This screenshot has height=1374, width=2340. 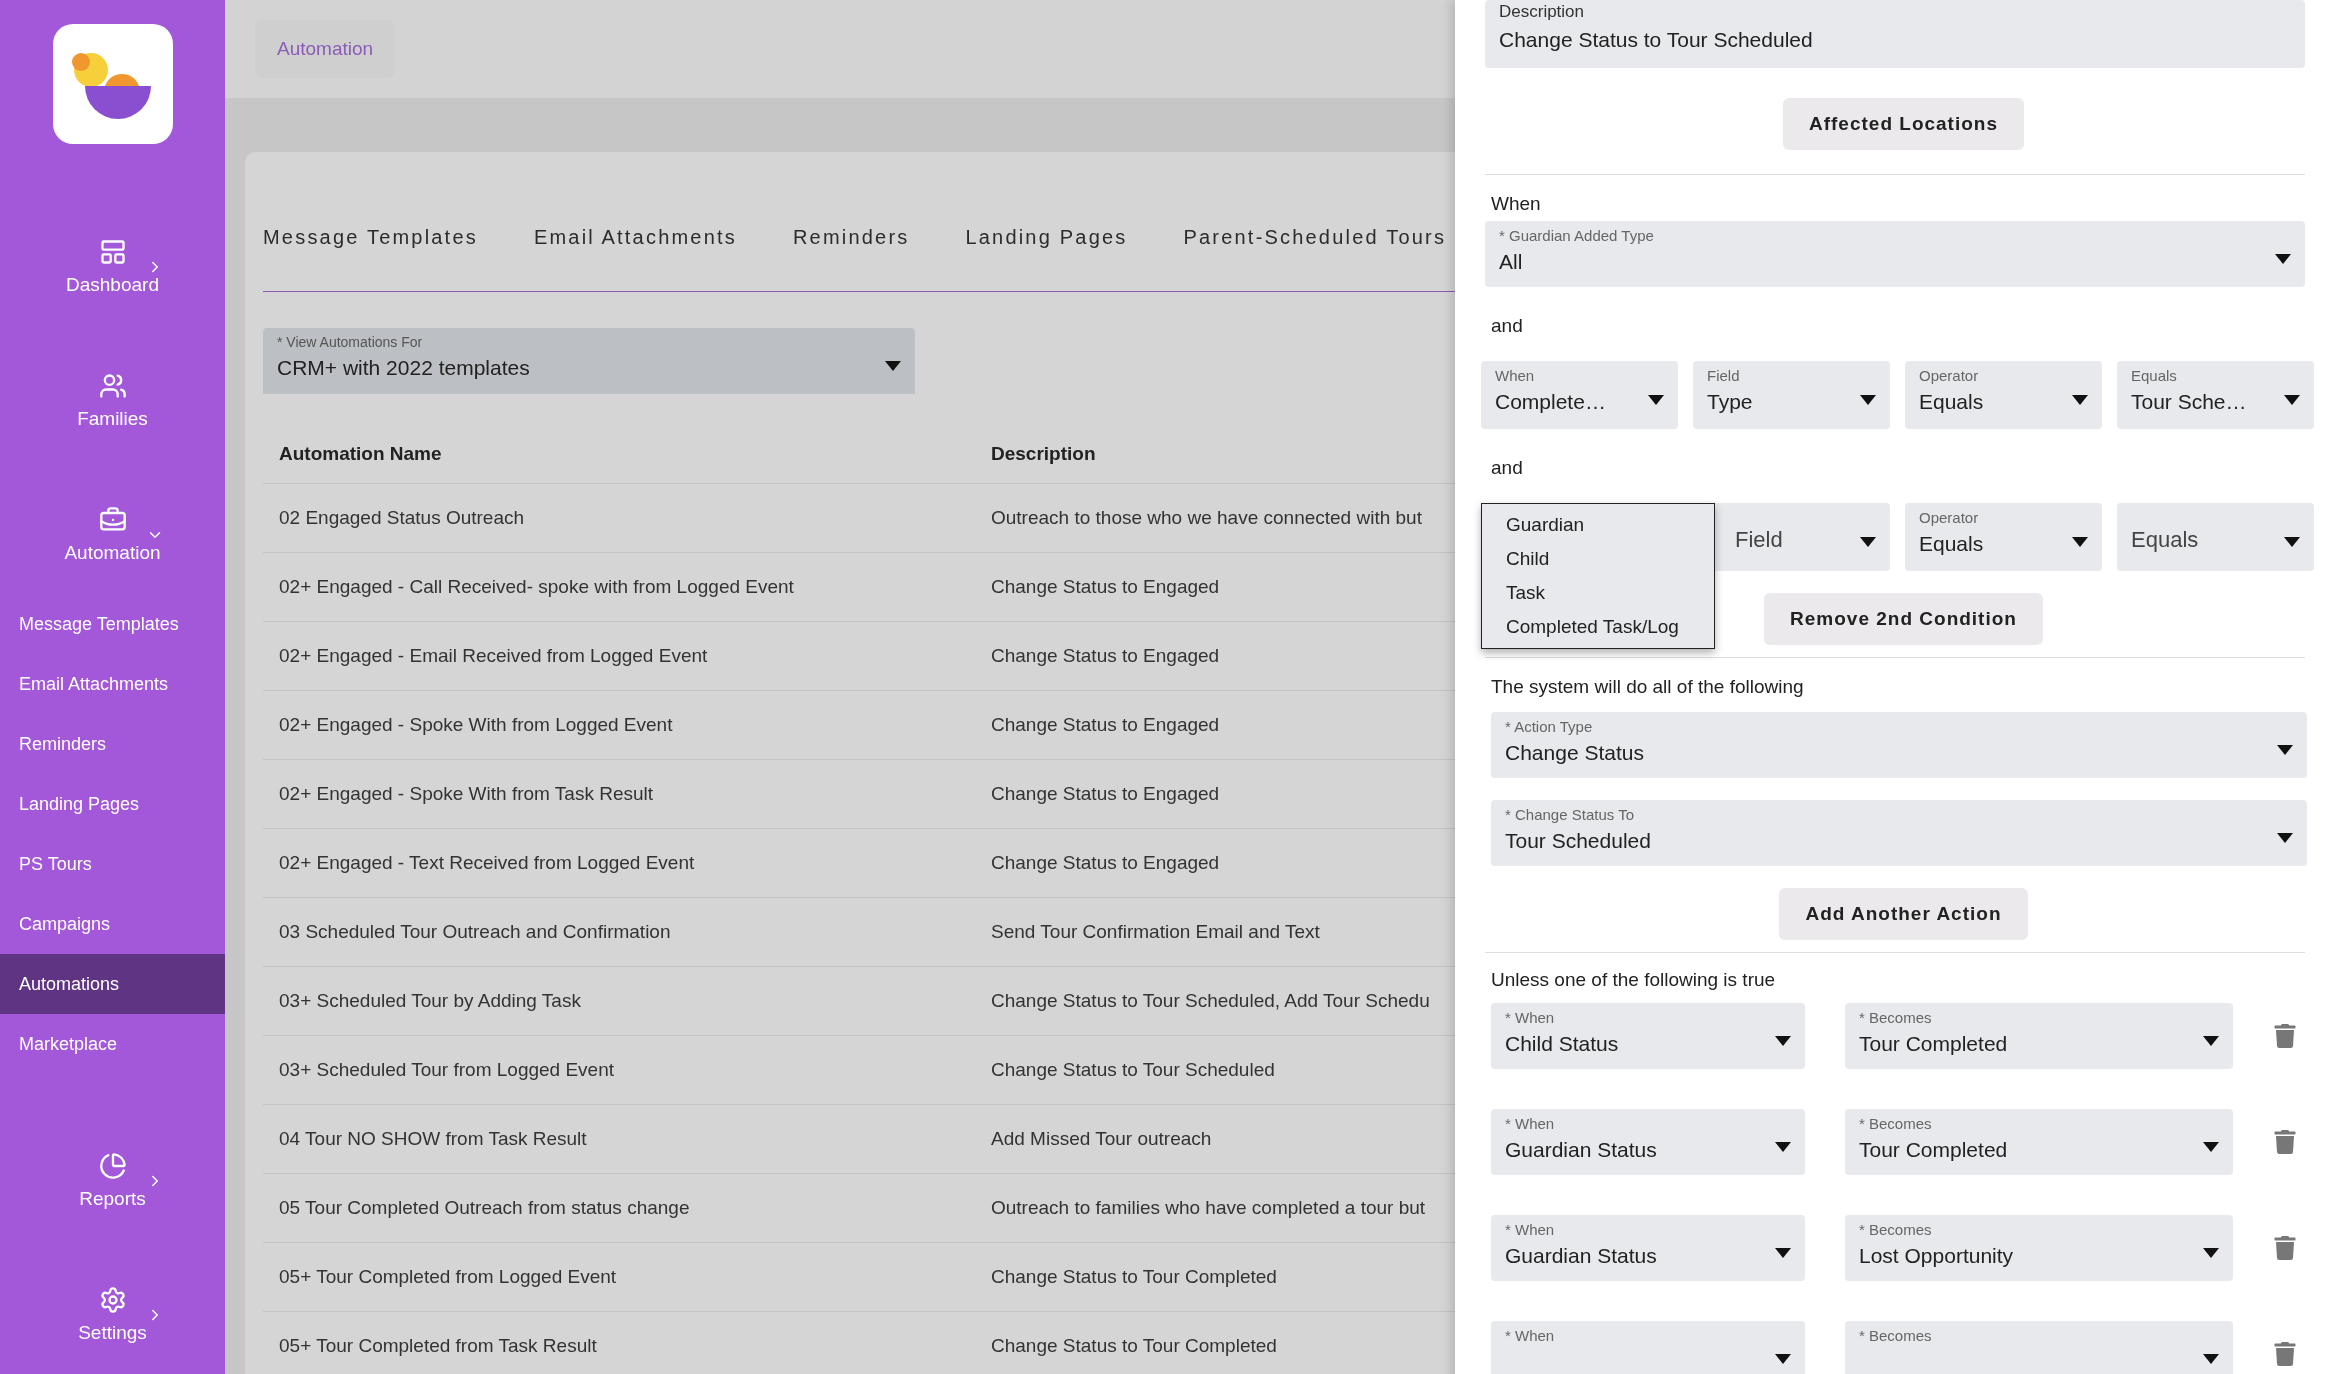 I want to click on nav-item: Families, so click(x=112, y=419).